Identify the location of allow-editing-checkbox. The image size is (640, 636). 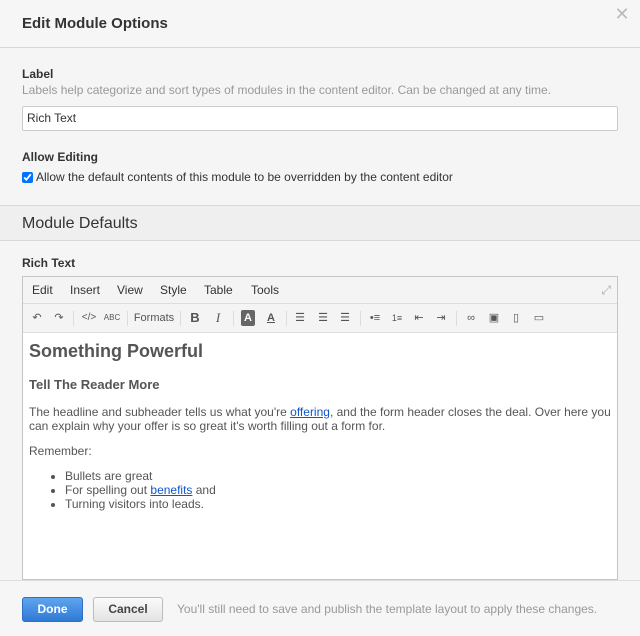
(27, 177).